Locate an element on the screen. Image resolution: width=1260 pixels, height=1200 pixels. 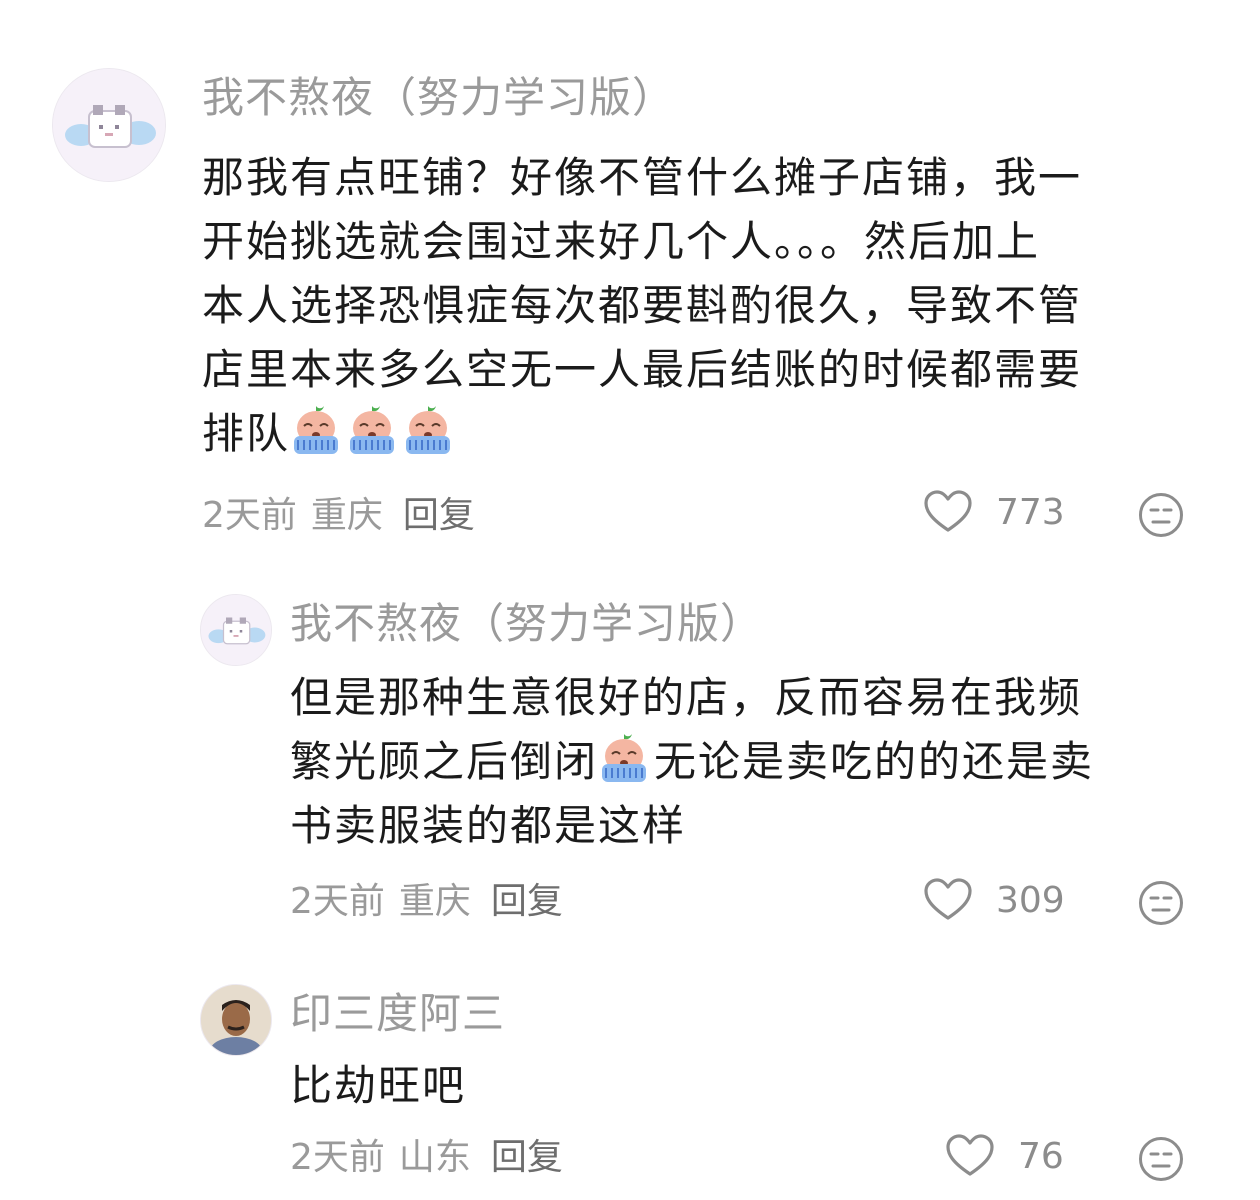
comment-line-text: 繁光顾之后倒闭 is located at coordinates (444, 761).